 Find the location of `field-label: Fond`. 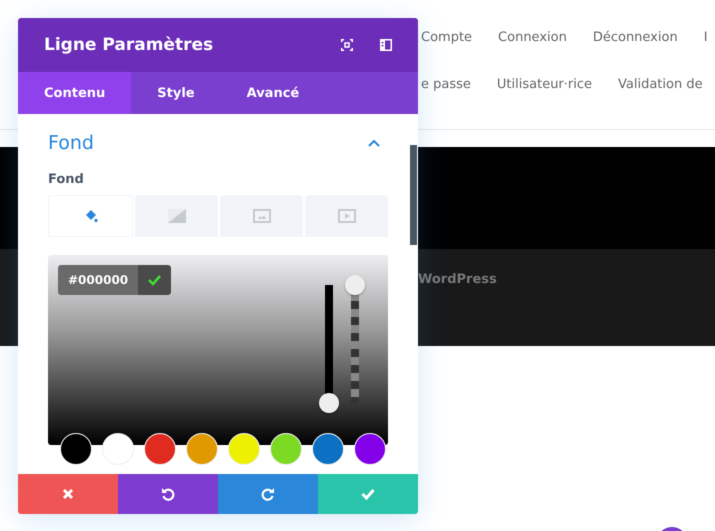

field-label: Fond is located at coordinates (66, 179).